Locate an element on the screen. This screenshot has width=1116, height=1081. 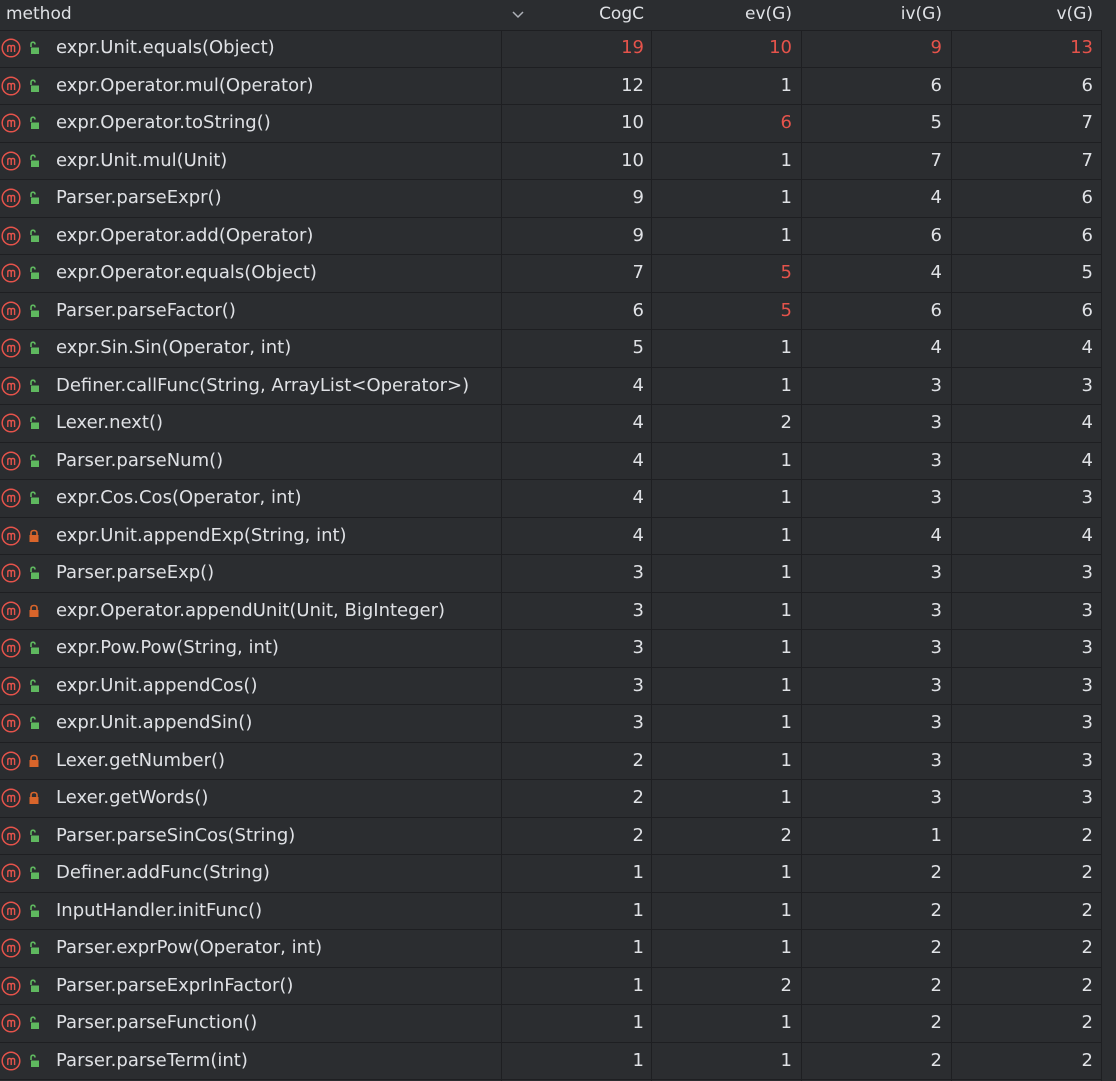
table-row: expr.Unit.equals(Object) 19 10 9 13 is located at coordinates (558, 49).